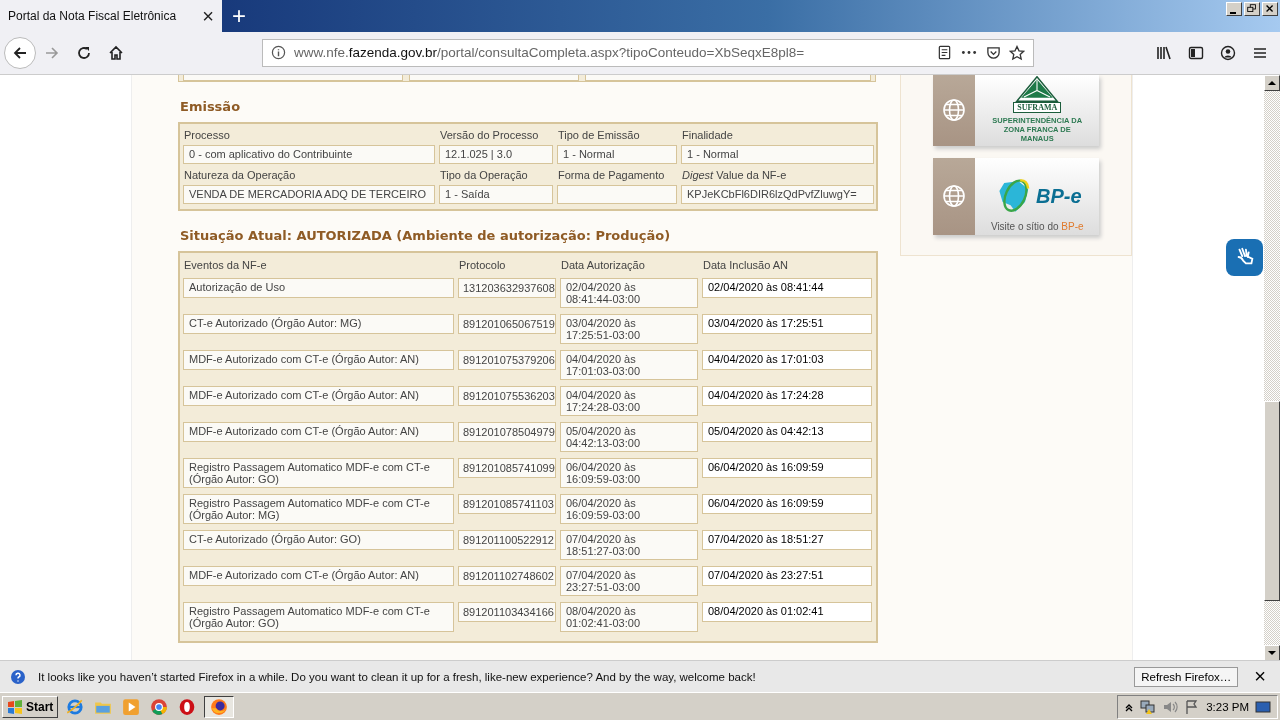 This screenshot has height=720, width=1280. I want to click on table-cell: Autorização de Uso, so click(318, 287).